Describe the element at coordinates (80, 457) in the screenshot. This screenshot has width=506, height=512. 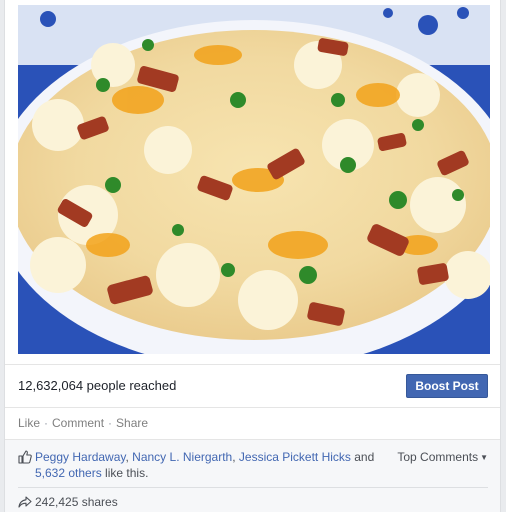
I see `liker-name: Peggy Hardaway` at that location.